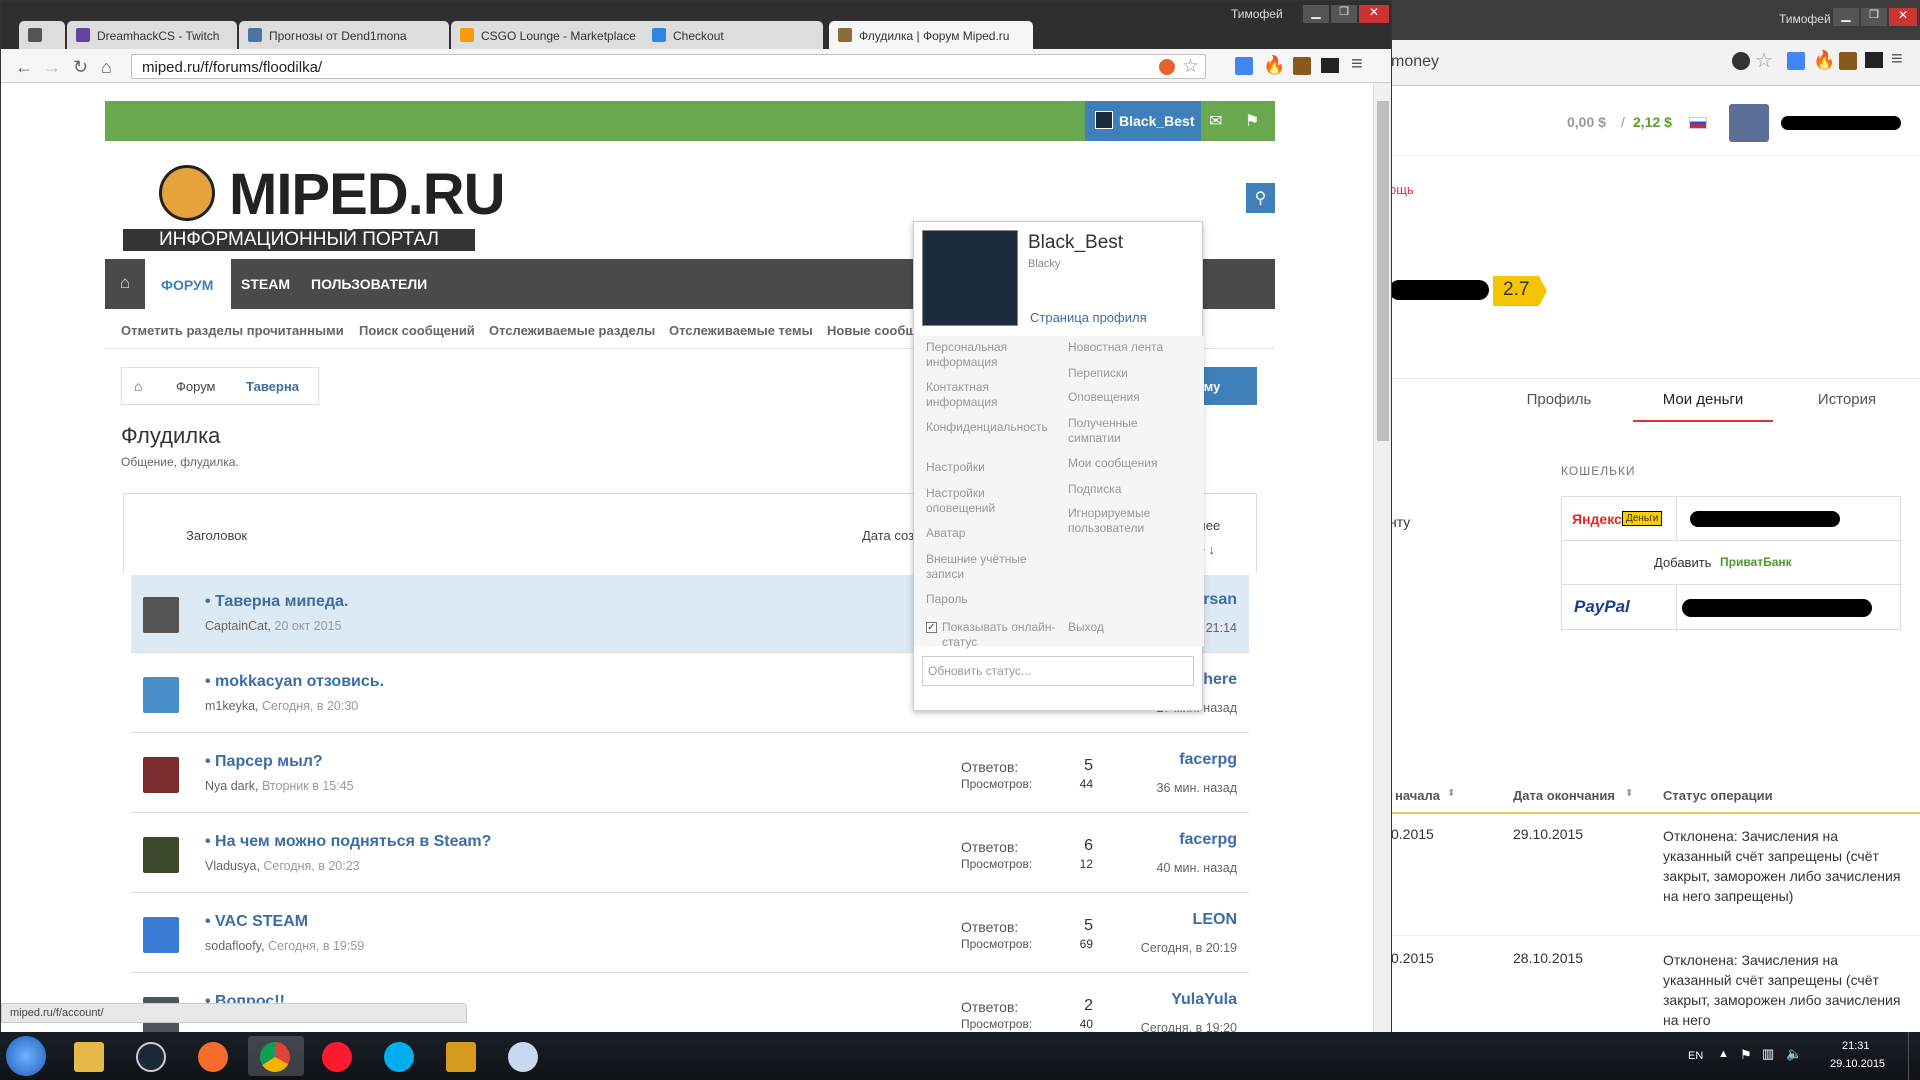  Describe the element at coordinates (265, 284) in the screenshot. I see `nav-steam: STEAM` at that location.